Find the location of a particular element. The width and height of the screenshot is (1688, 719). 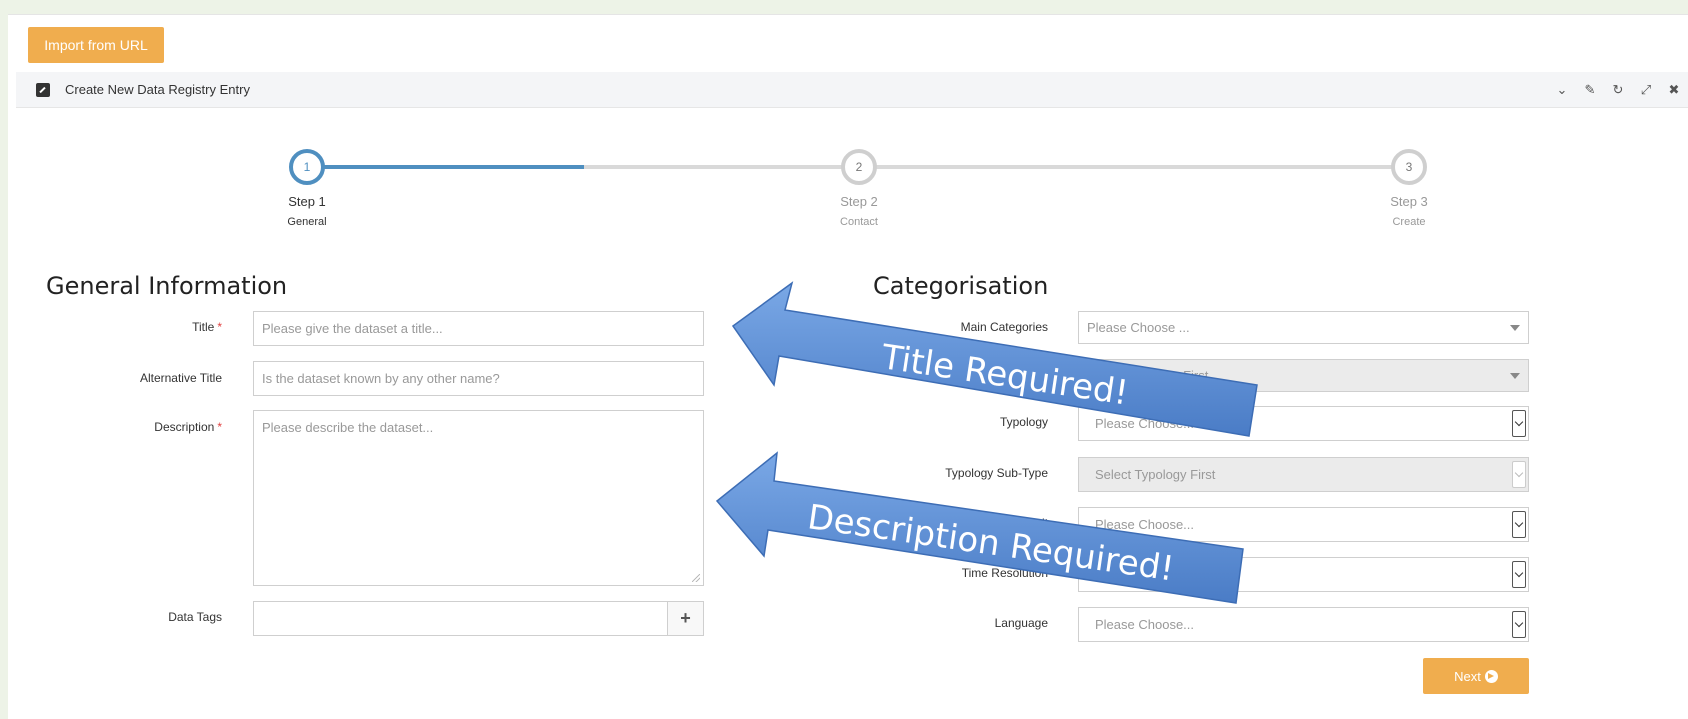

typology-subtype-select: Select Typology First is located at coordinates (1303, 474).